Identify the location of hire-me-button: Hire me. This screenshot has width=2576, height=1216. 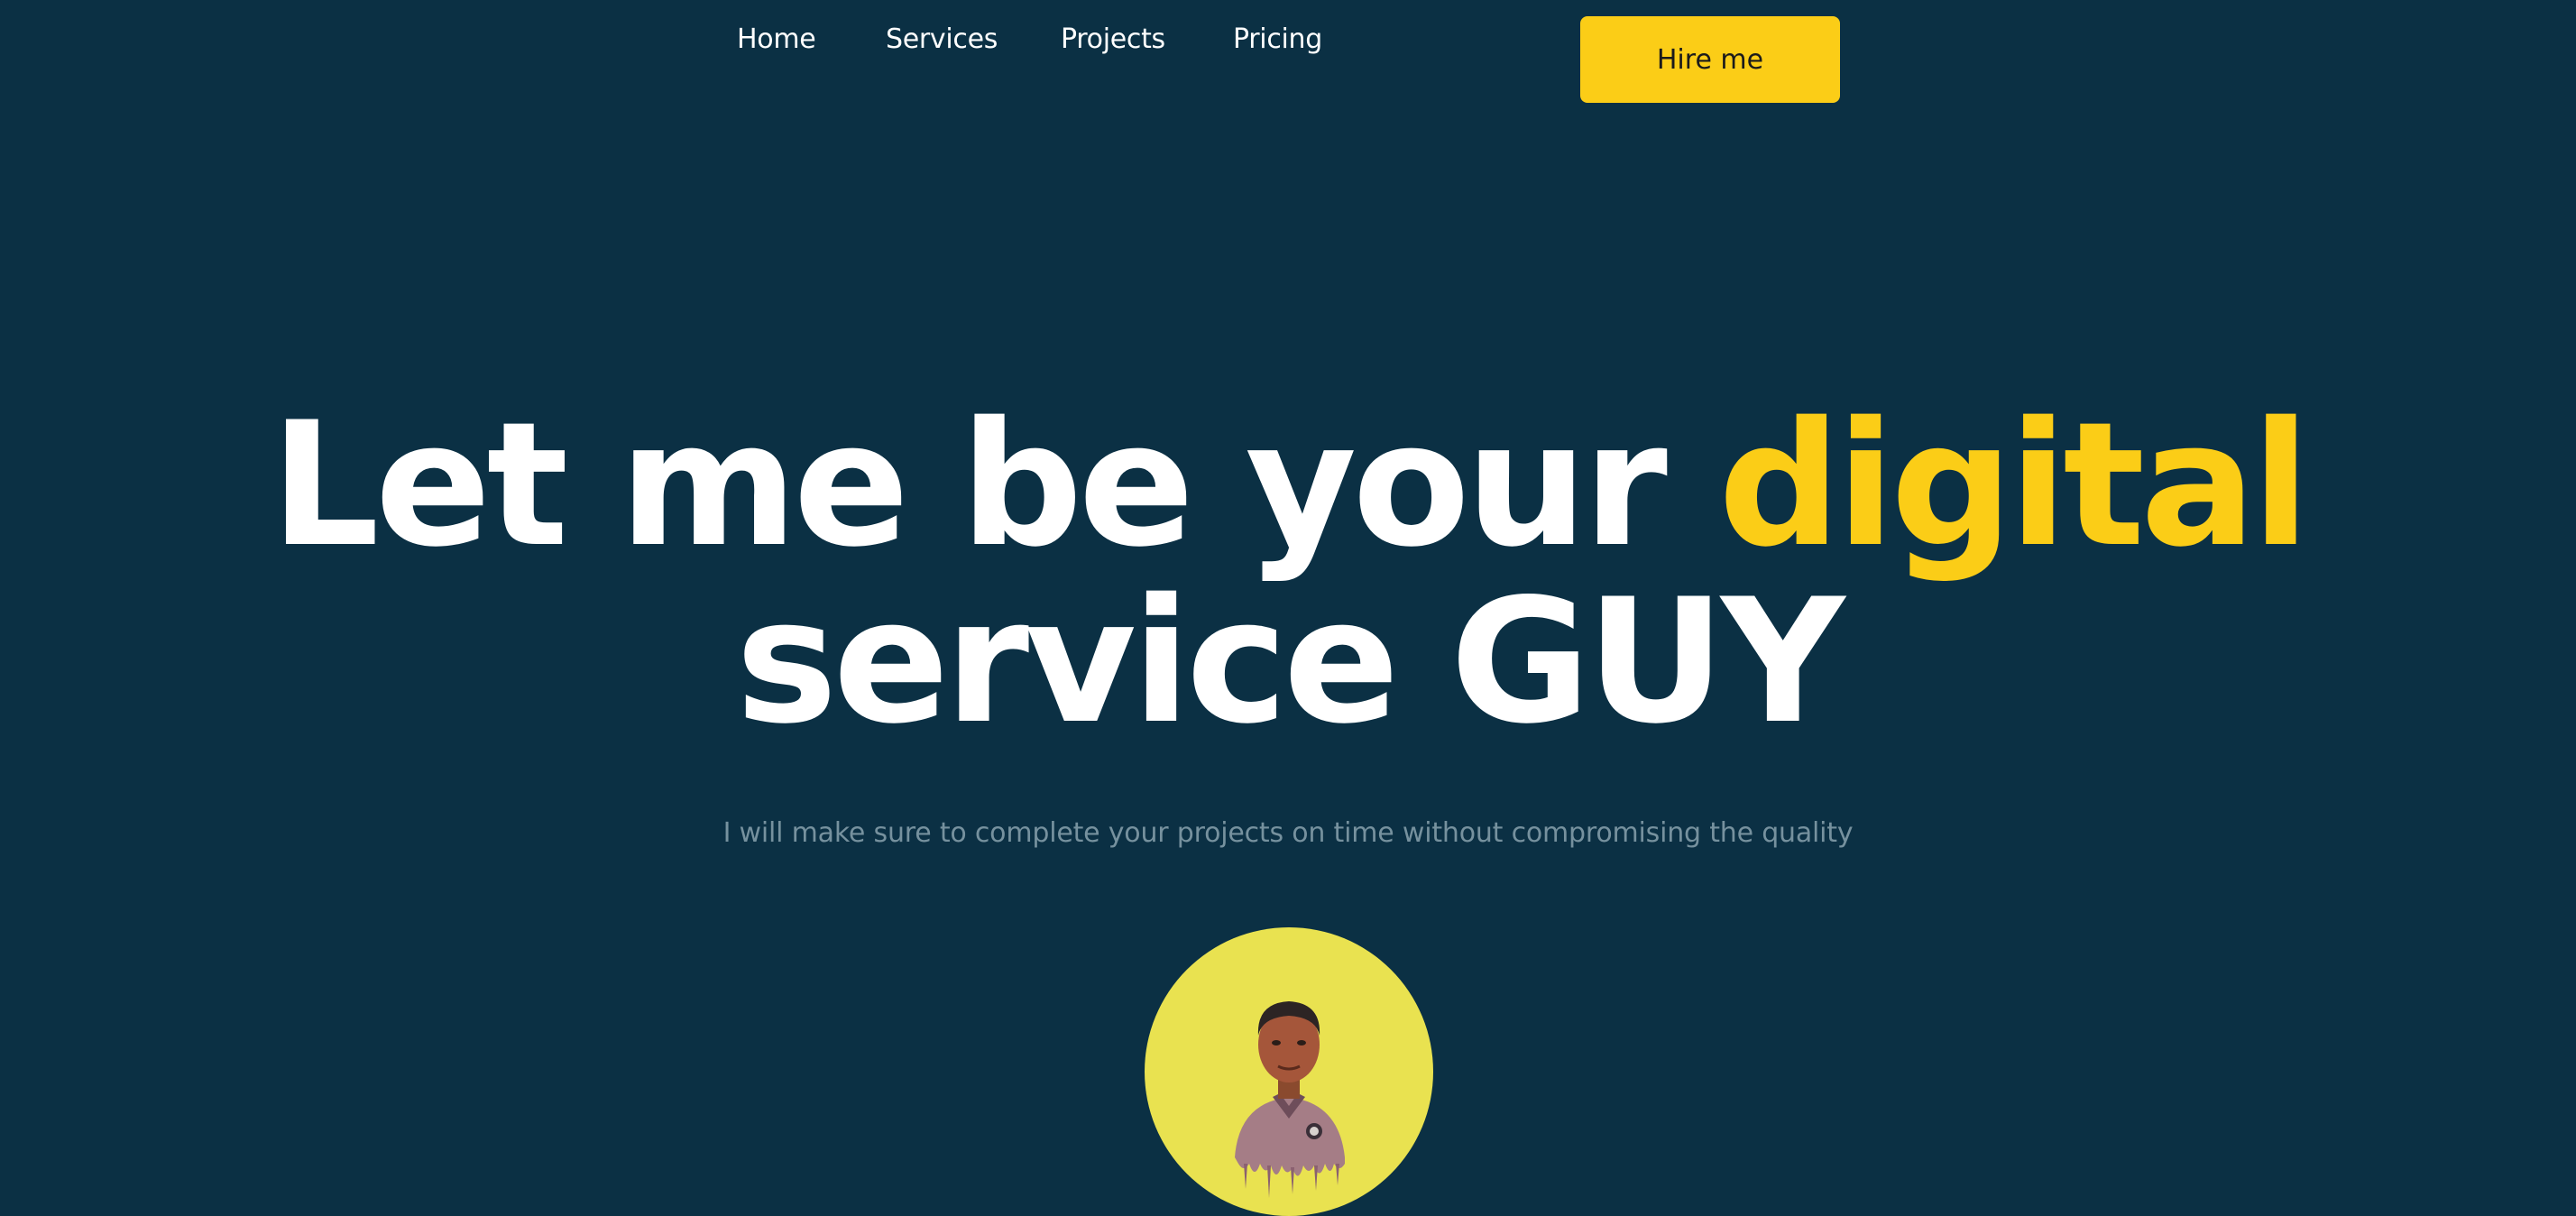
(1710, 59).